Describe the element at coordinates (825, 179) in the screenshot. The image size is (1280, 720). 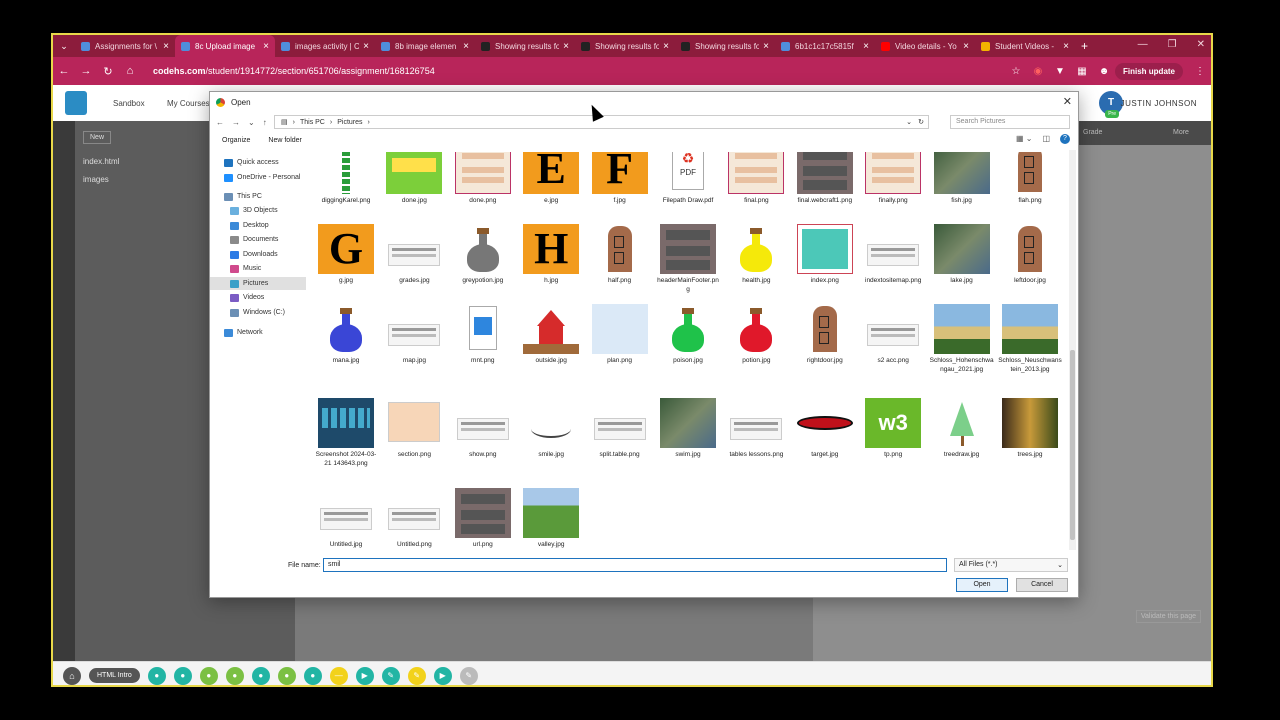
I see `file-item: final.webcraft1.png` at that location.